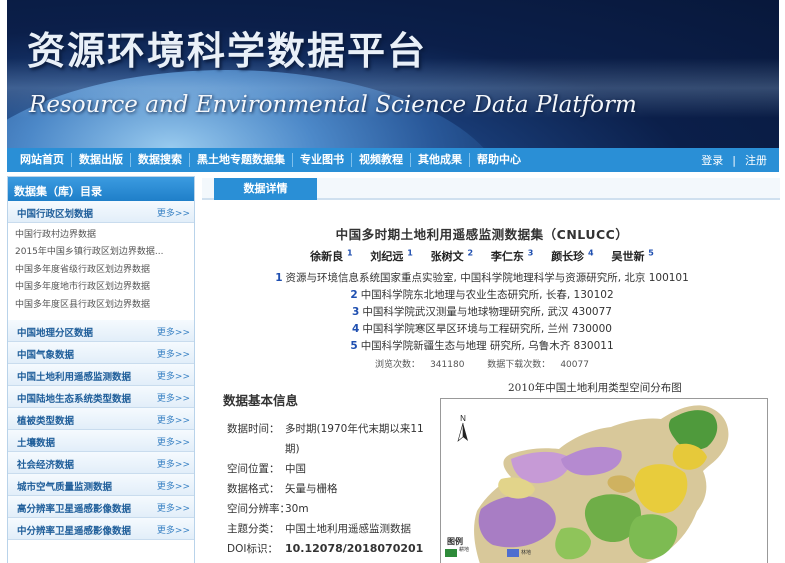 This screenshot has width=785, height=563. What do you see at coordinates (279, 278) in the screenshot?
I see `affil-number: 1` at bounding box center [279, 278].